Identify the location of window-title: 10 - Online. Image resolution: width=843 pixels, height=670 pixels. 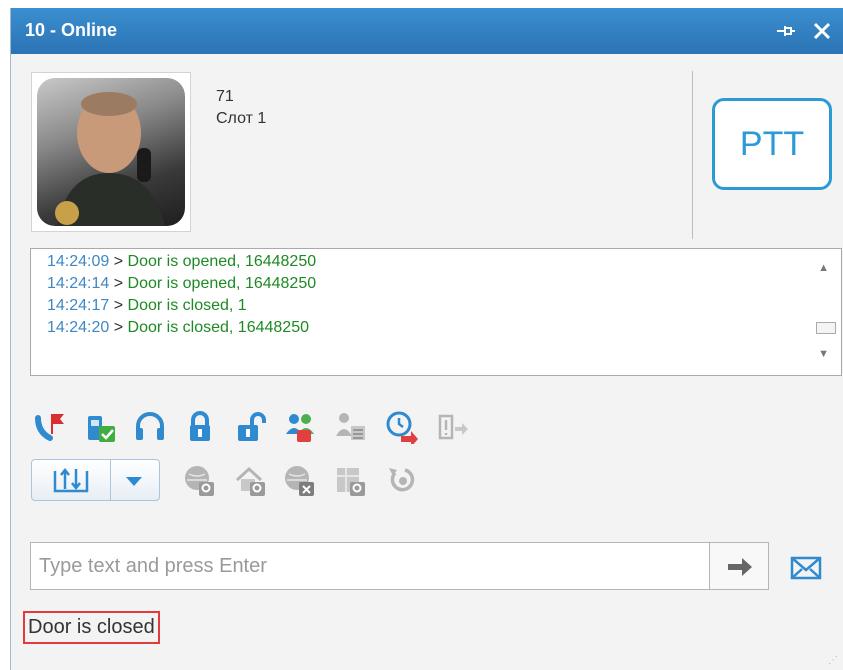
(71, 30).